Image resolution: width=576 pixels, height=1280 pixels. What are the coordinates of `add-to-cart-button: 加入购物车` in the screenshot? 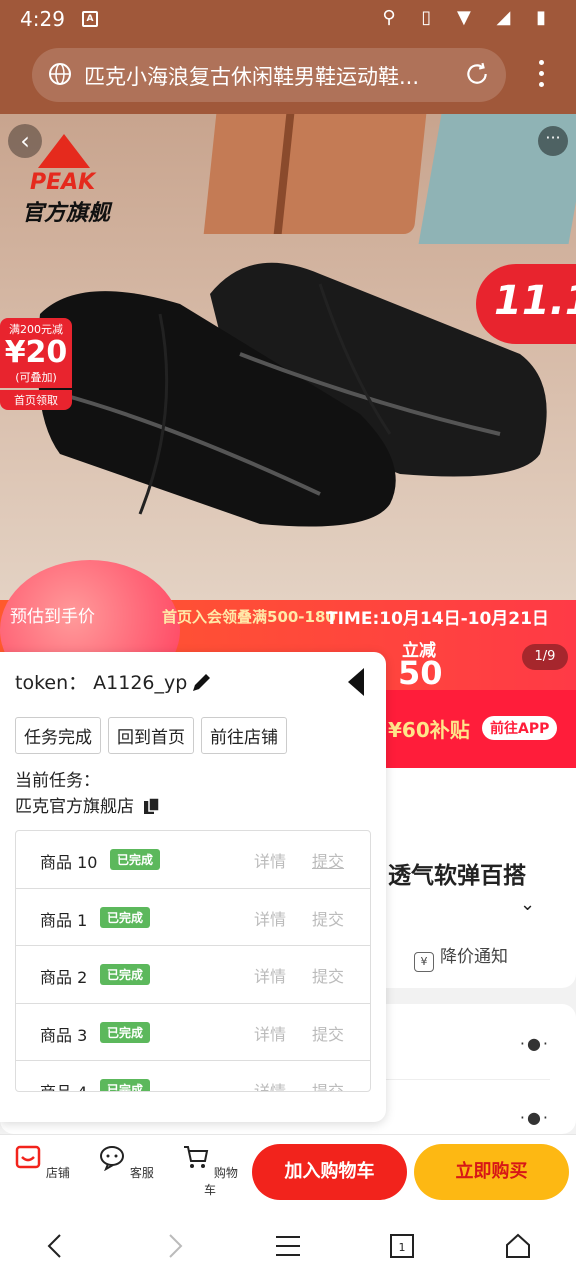 It's located at (329, 1172).